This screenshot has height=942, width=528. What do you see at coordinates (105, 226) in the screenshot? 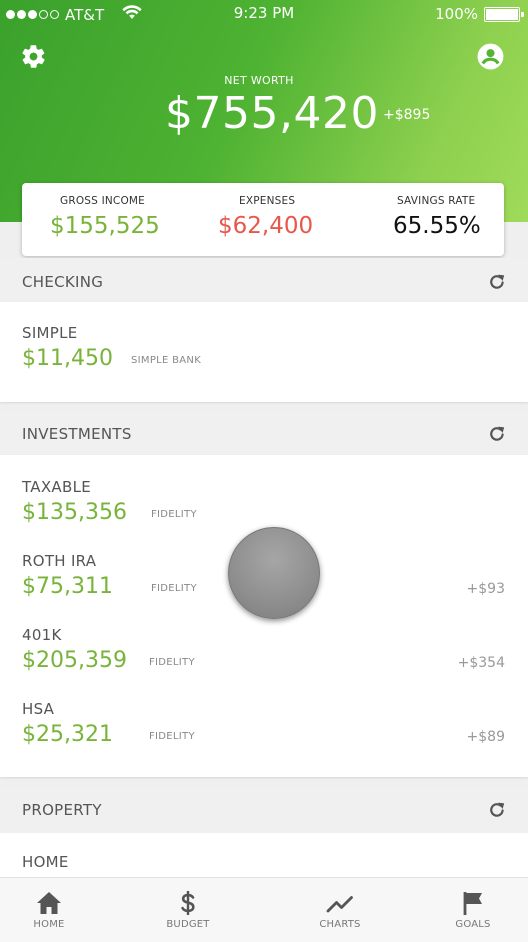
I see `gross-income-value: $155,525` at bounding box center [105, 226].